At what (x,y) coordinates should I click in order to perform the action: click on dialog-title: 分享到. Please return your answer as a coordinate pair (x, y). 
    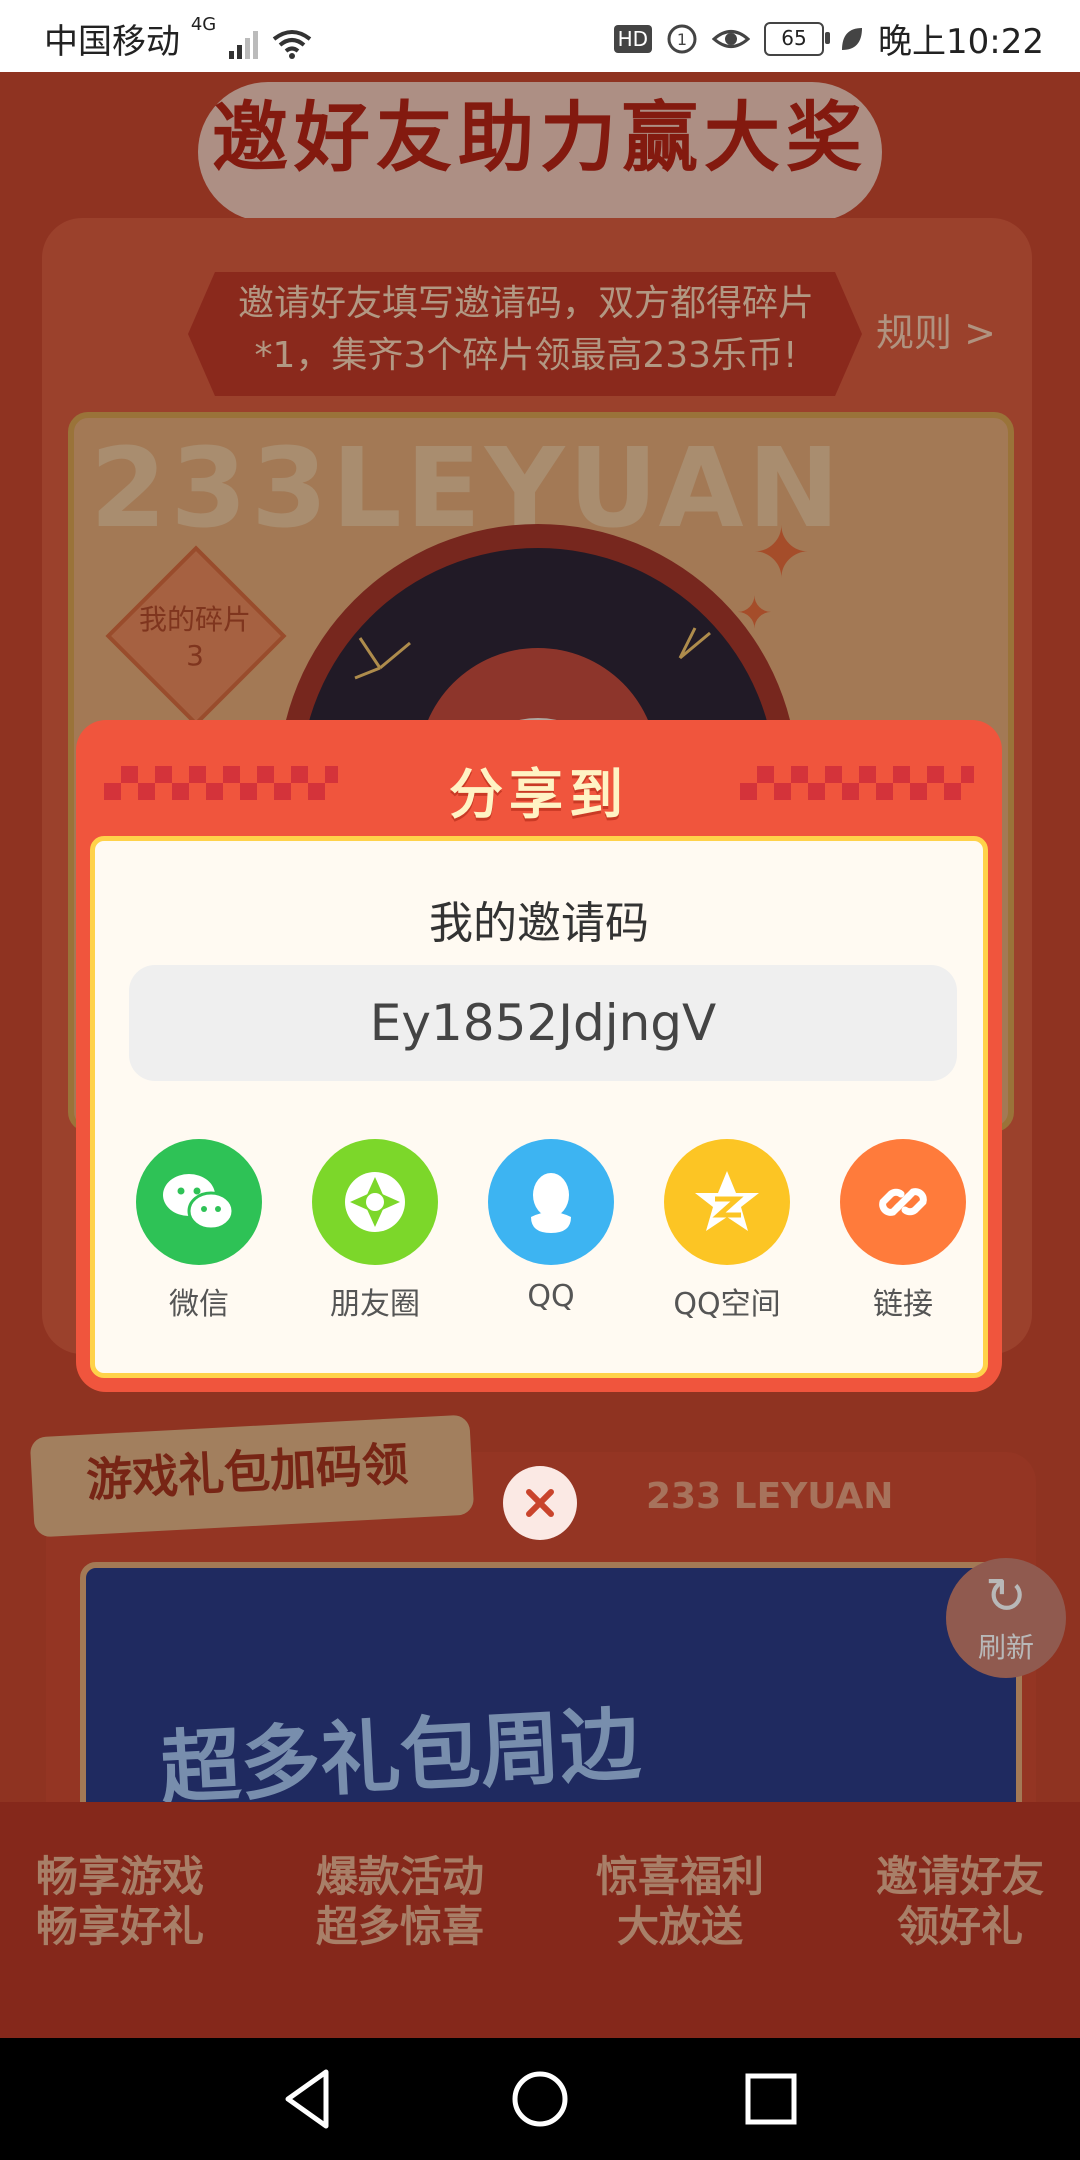
    Looking at the image, I should click on (539, 794).